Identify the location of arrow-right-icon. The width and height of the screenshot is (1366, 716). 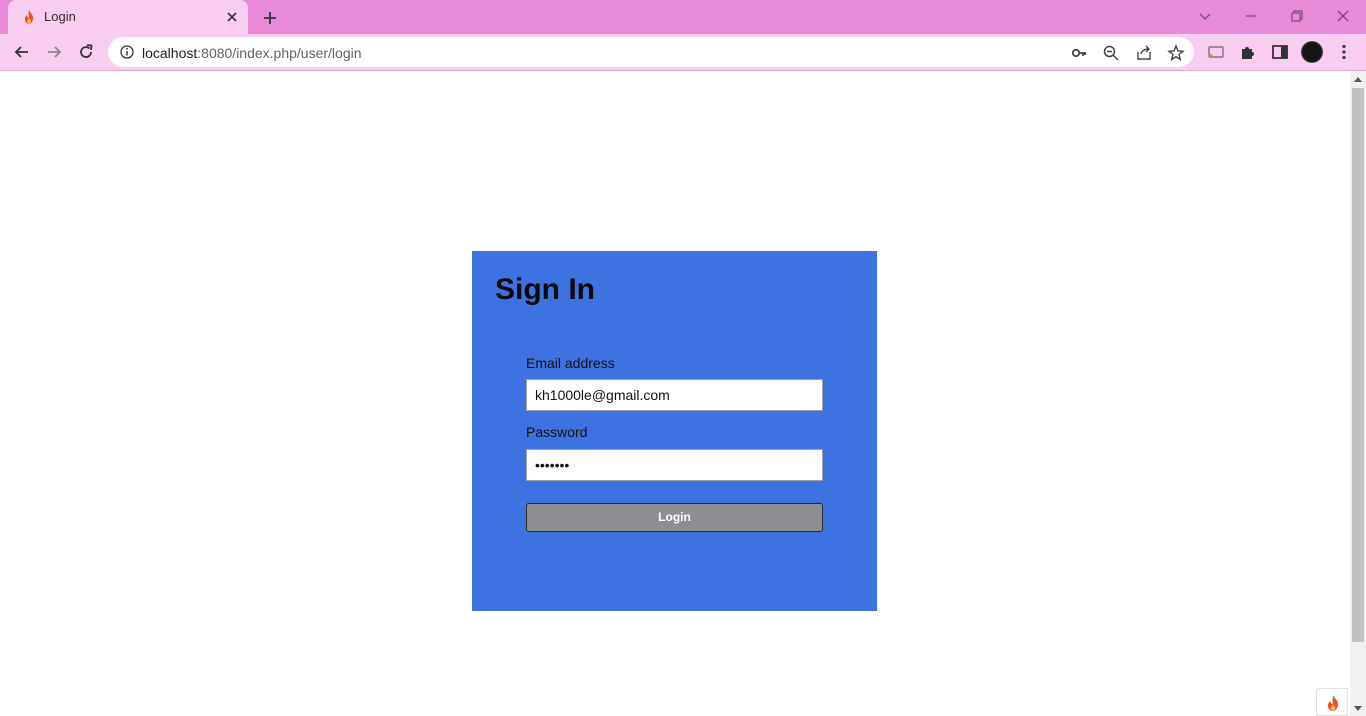
(54, 52).